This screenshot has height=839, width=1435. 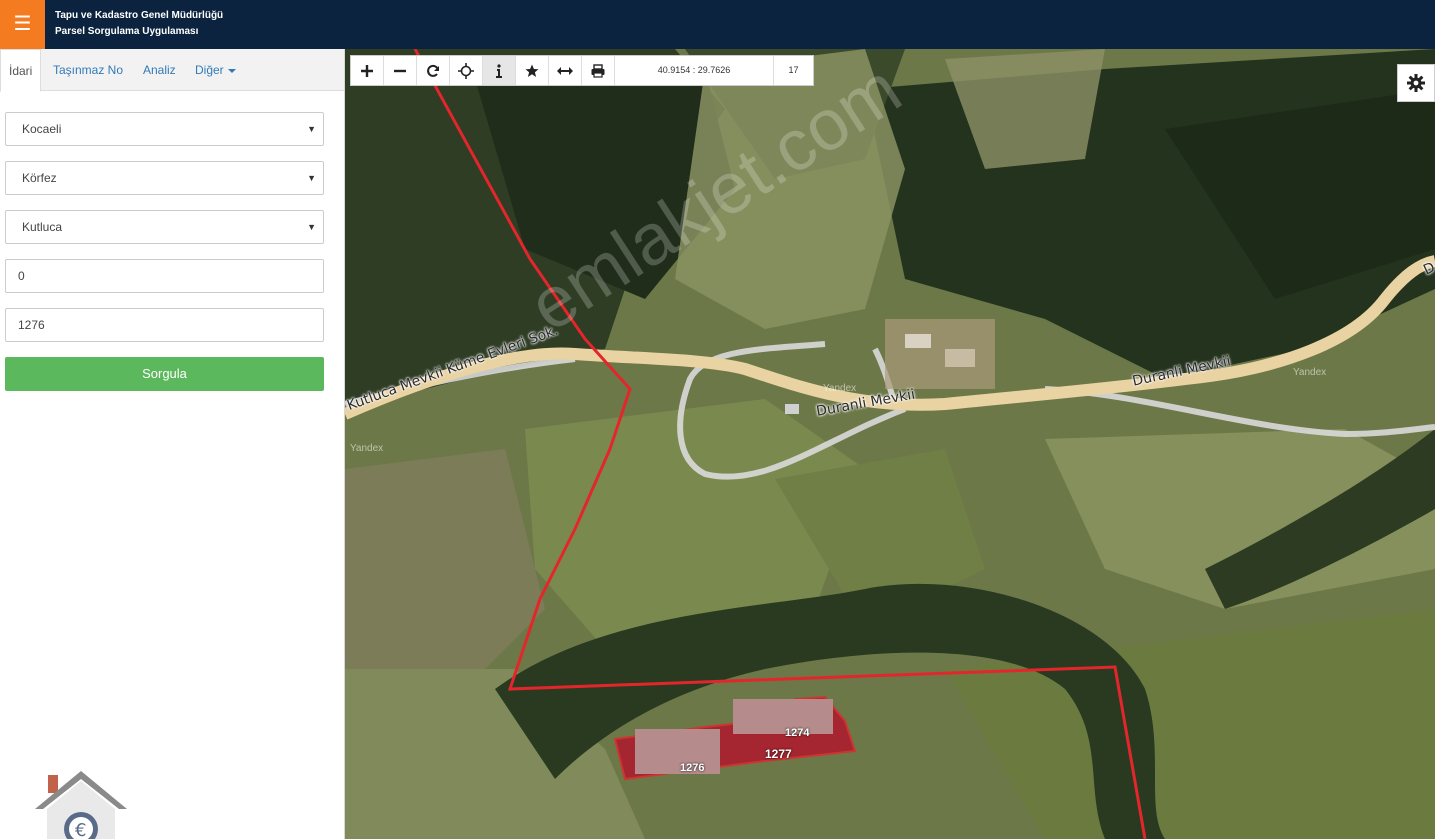 What do you see at coordinates (164, 276) in the screenshot?
I see `ada-input: 0` at bounding box center [164, 276].